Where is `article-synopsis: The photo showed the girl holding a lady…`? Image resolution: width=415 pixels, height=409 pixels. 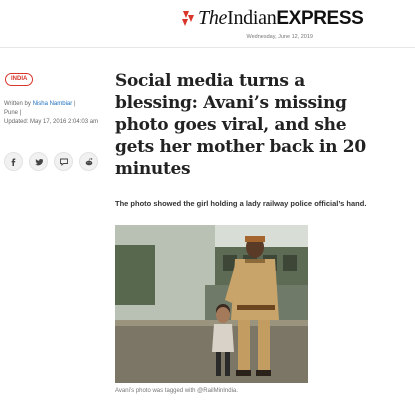
article-synopsis: The photo showed the girl holding a lady… is located at coordinates (241, 203).